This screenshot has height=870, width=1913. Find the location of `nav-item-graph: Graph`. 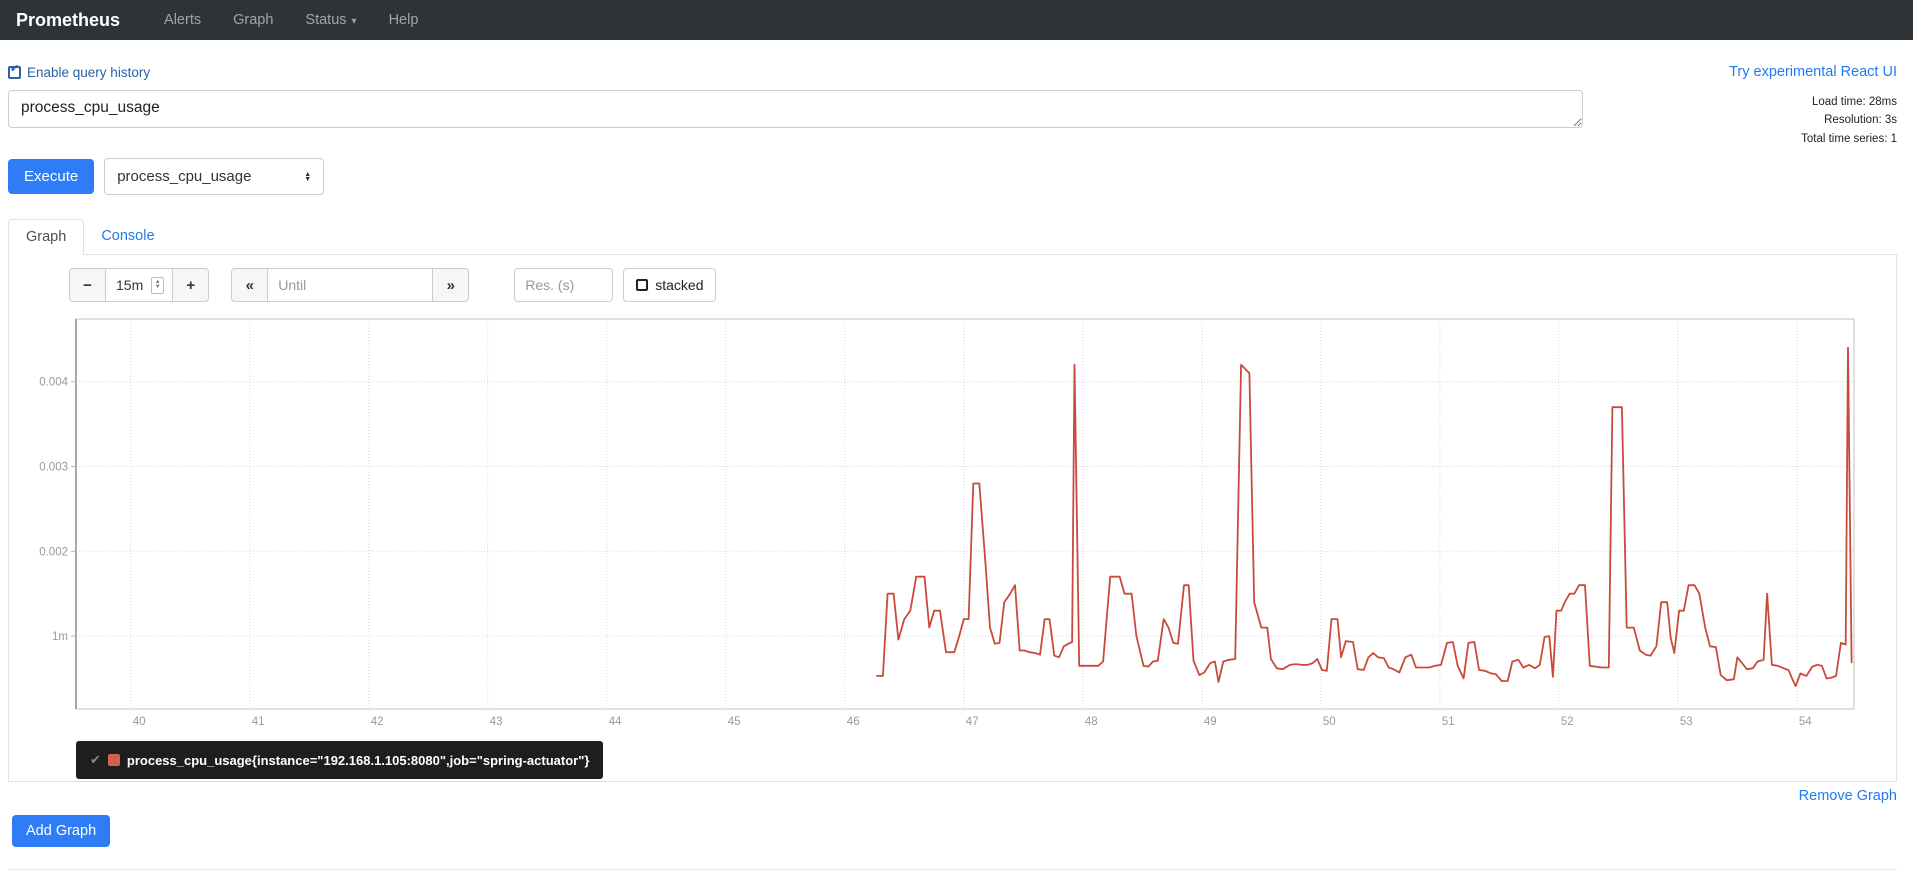

nav-item-graph: Graph is located at coordinates (253, 20).